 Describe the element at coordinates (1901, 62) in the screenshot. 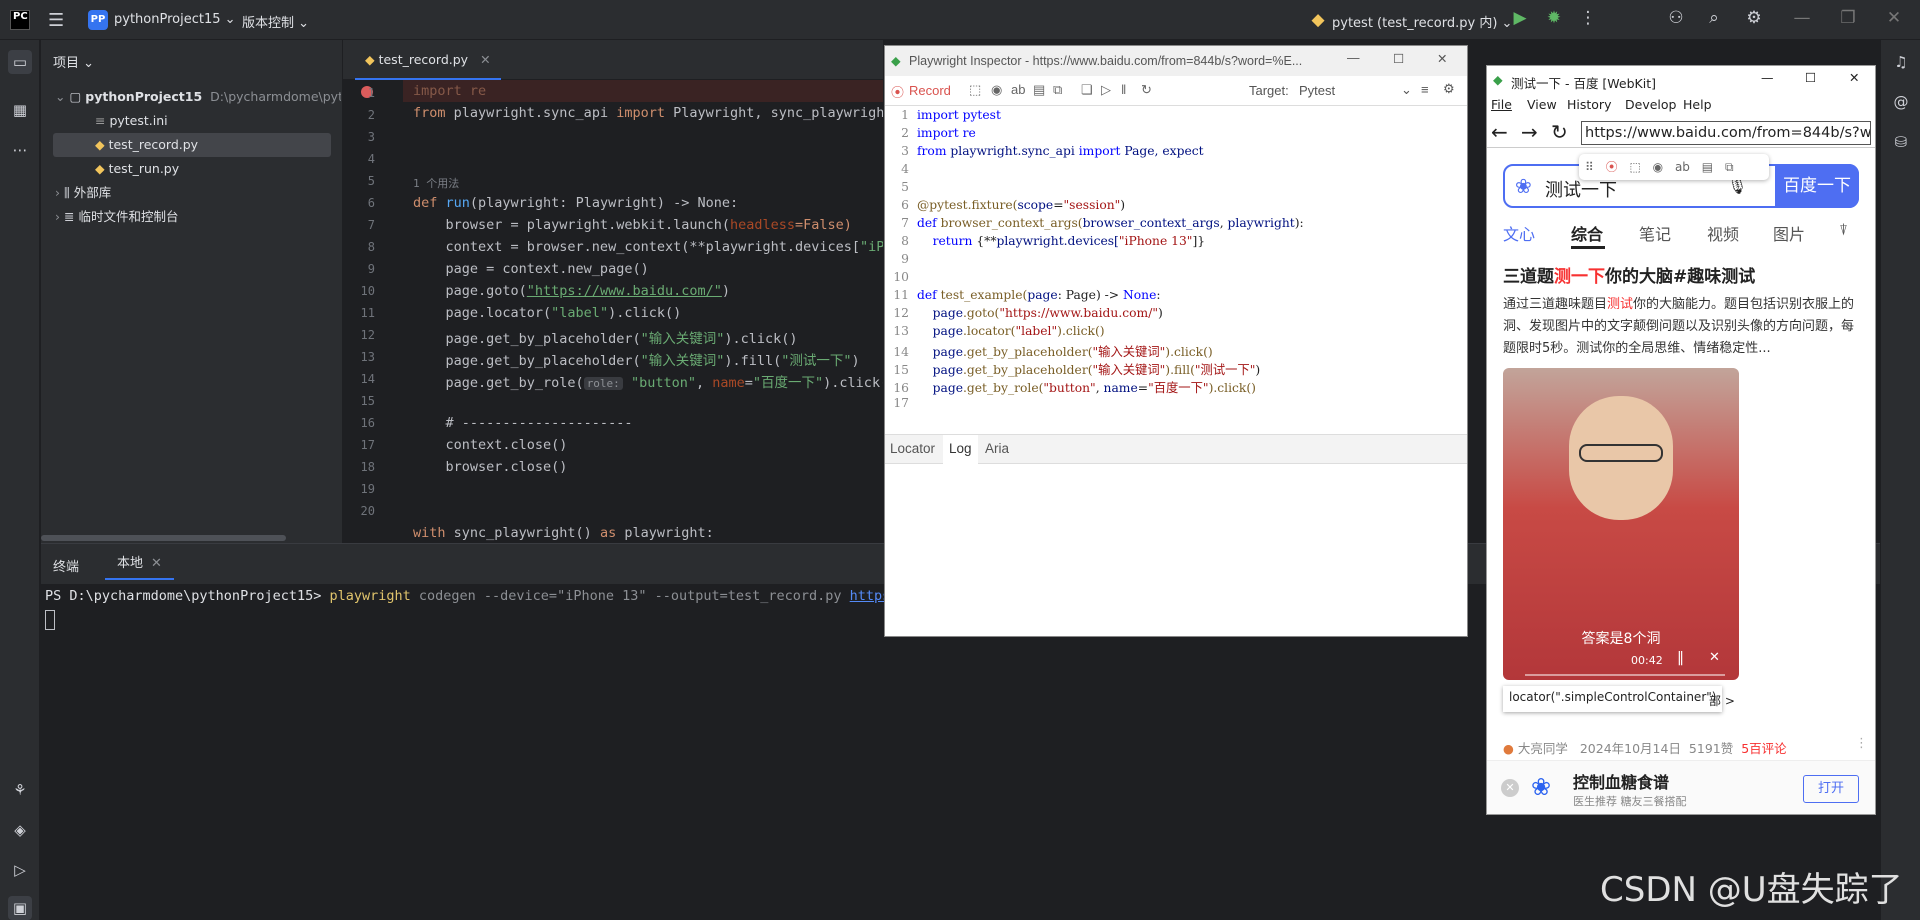

I see `notifications-icon: ♫` at that location.